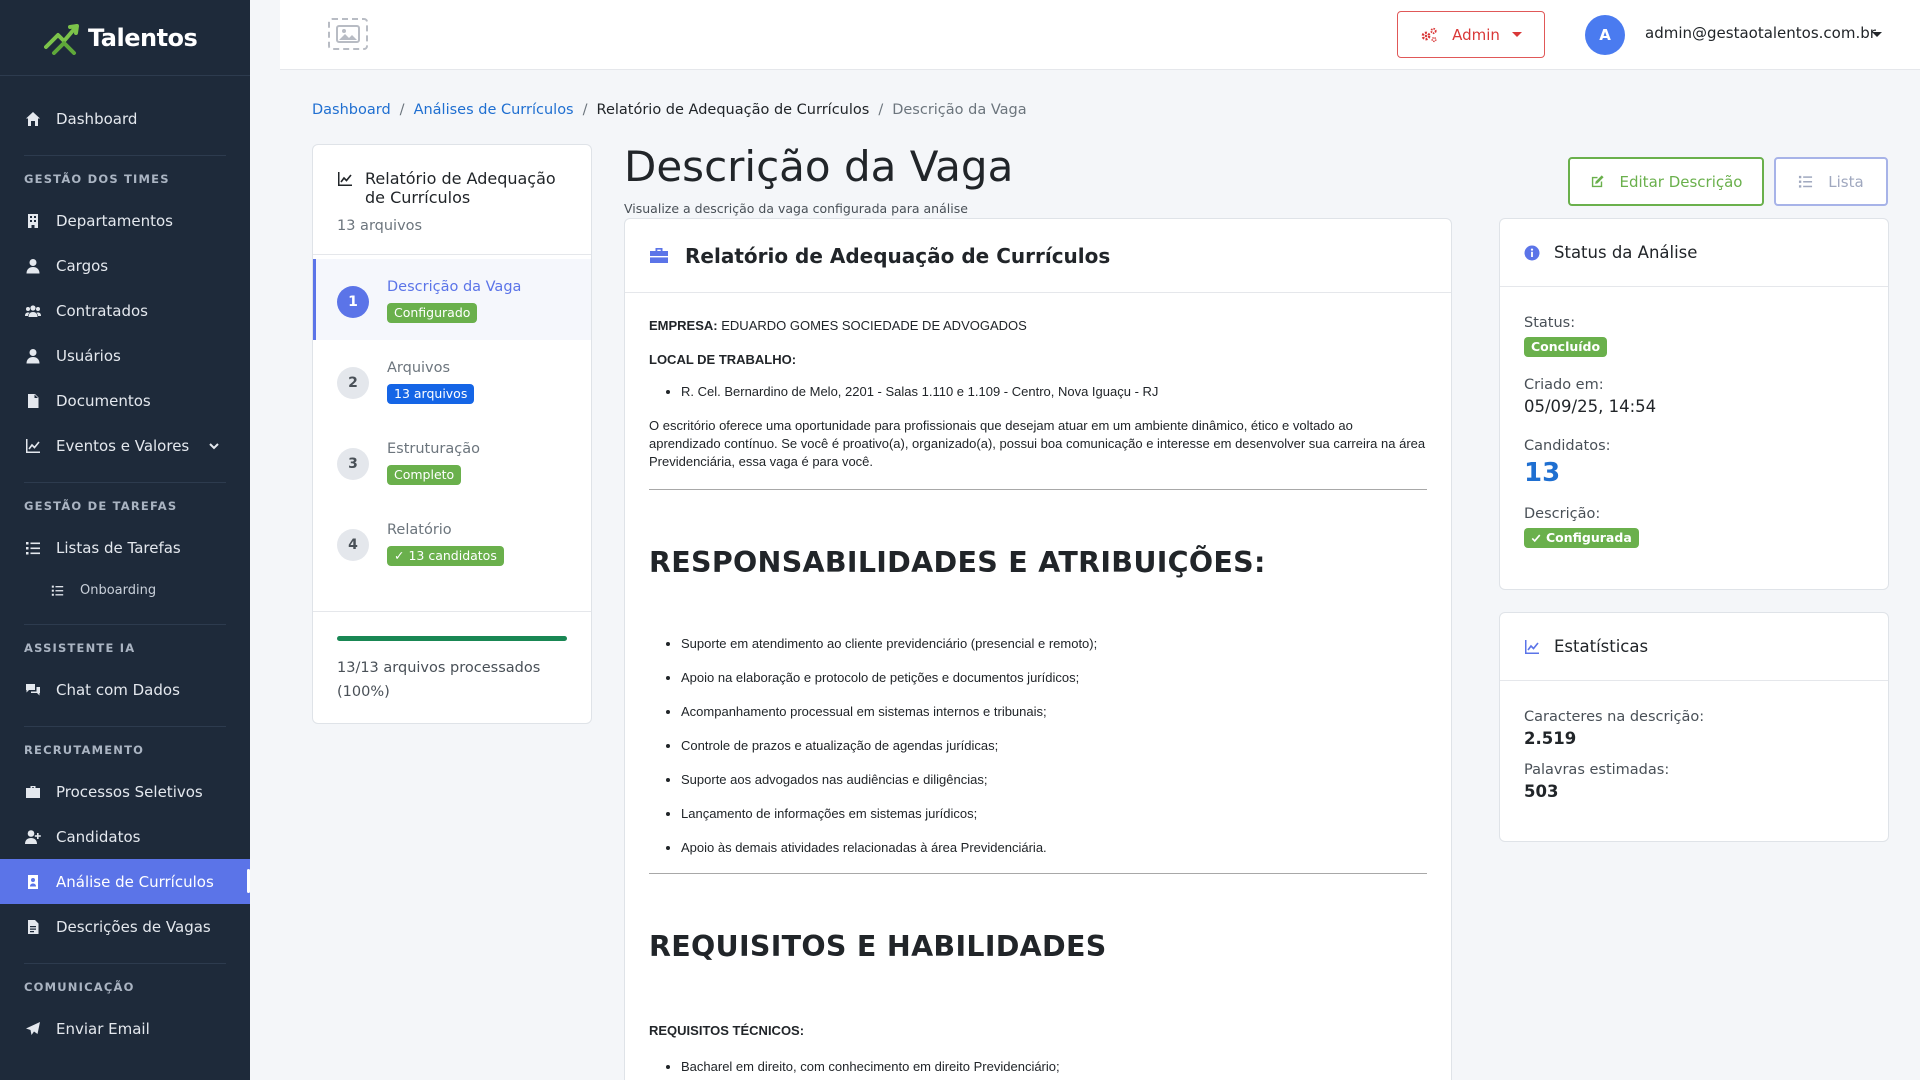  I want to click on step-label: Arquivos, so click(419, 368).